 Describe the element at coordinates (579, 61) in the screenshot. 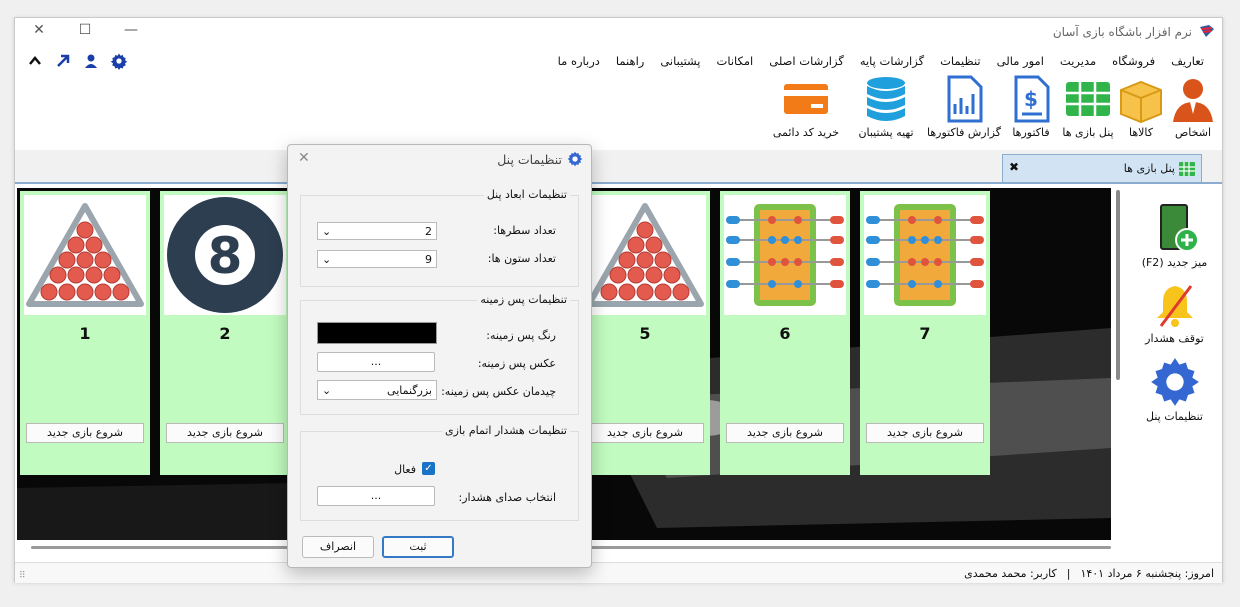

I see `menu-item: درباره ما` at that location.